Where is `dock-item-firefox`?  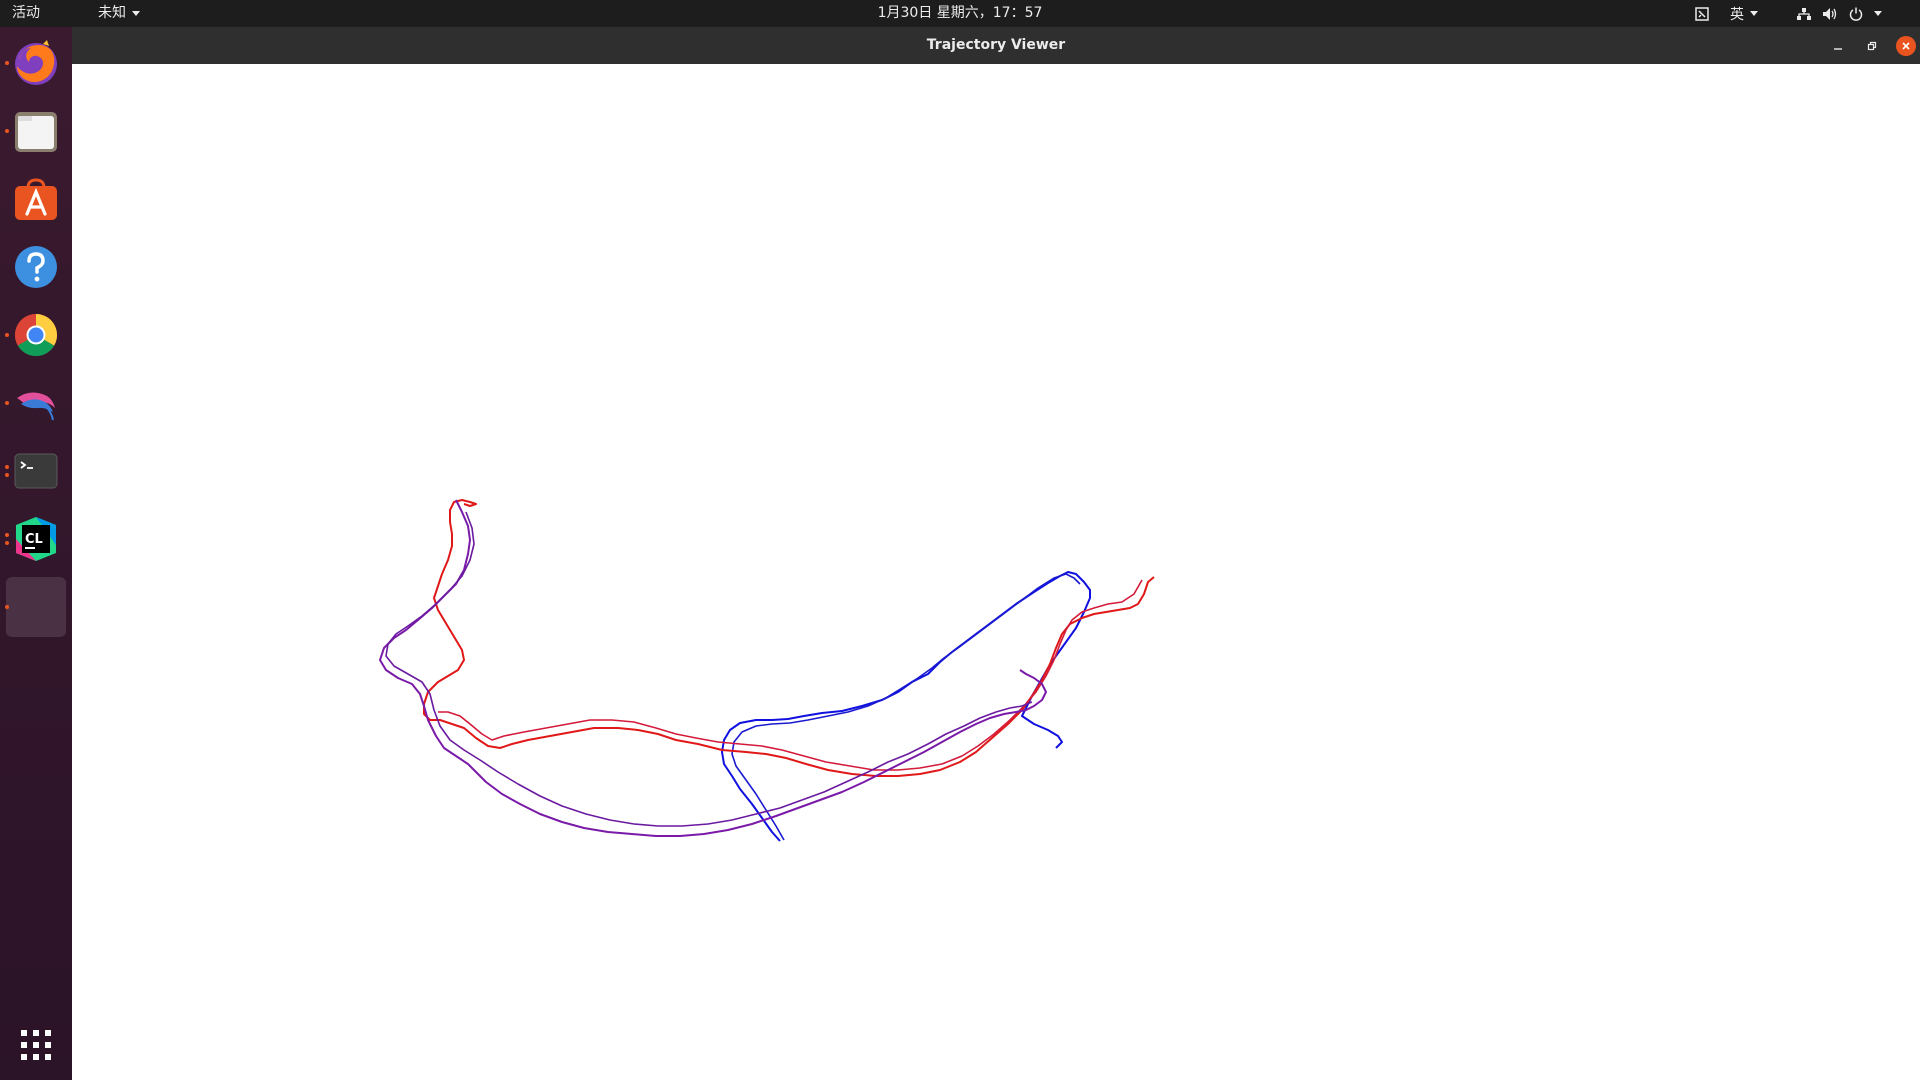
dock-item-firefox is located at coordinates (36, 63).